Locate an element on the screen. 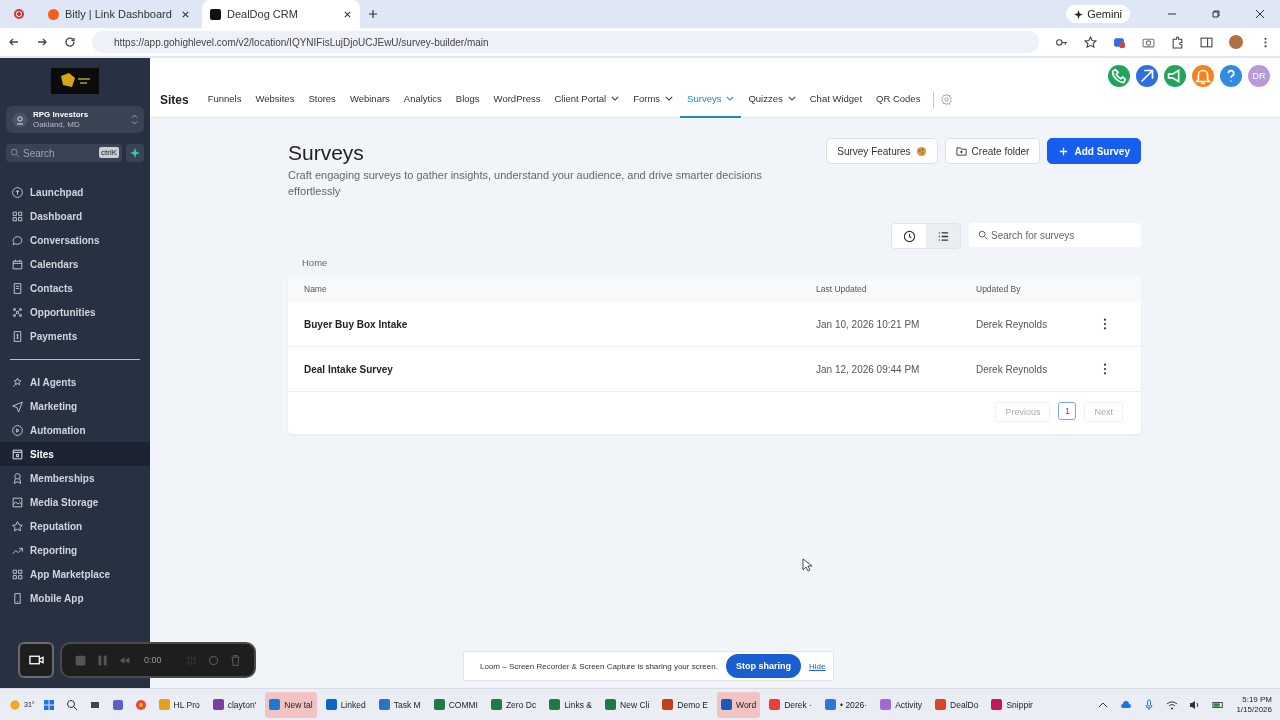  taskbar-app: Word is located at coordinates (739, 704).